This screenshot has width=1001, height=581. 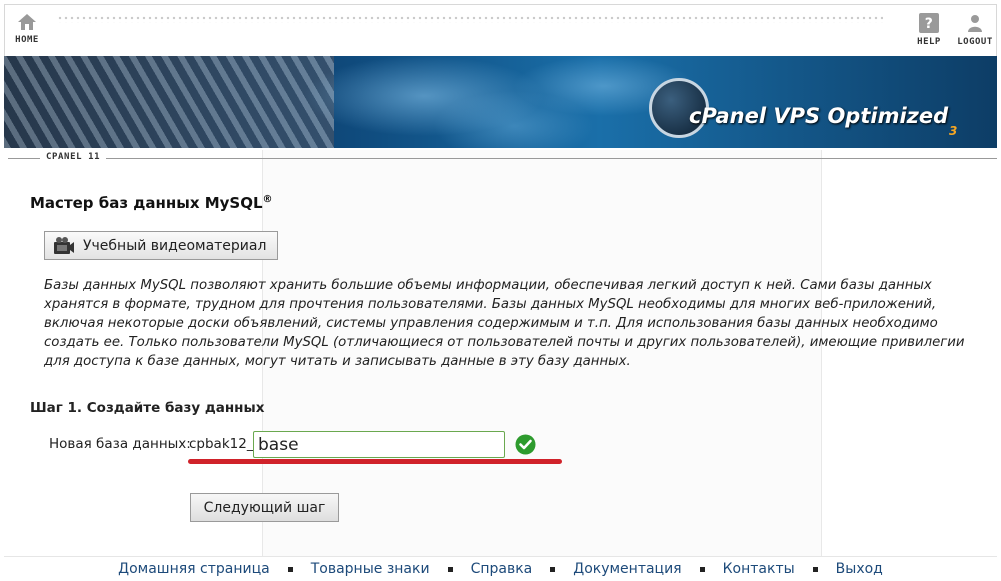 I want to click on new-database-label: Новая база данных:, so click(x=120, y=444).